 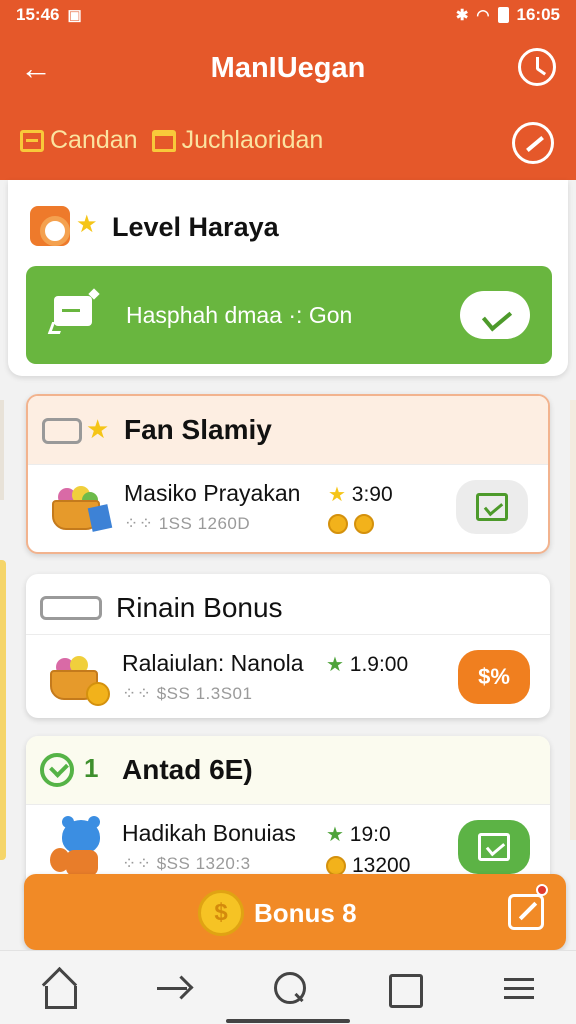 What do you see at coordinates (494, 677) in the screenshot?
I see `percent-offer-button: $%` at bounding box center [494, 677].